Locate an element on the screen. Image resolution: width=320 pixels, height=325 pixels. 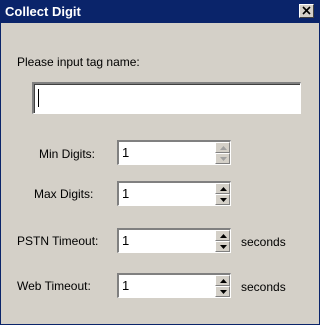
pstn-timeout-spinner: 1 is located at coordinates (174, 240).